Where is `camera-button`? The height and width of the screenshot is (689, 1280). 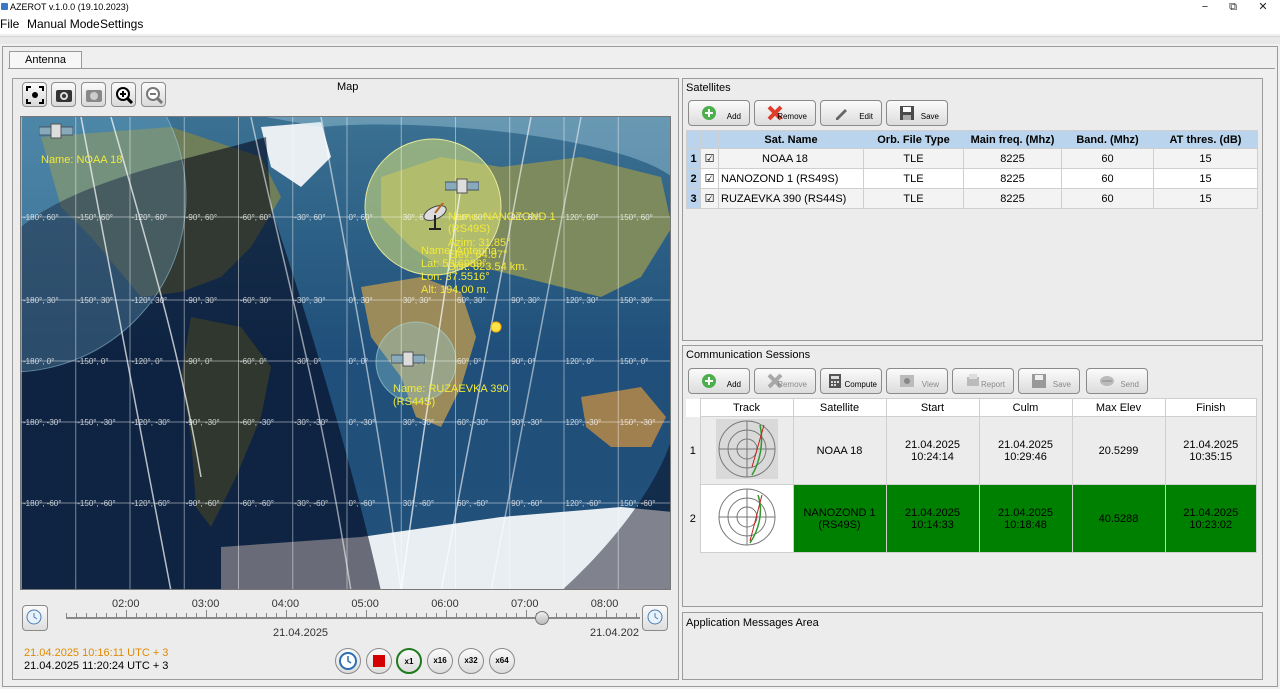
camera-button is located at coordinates (63, 94).